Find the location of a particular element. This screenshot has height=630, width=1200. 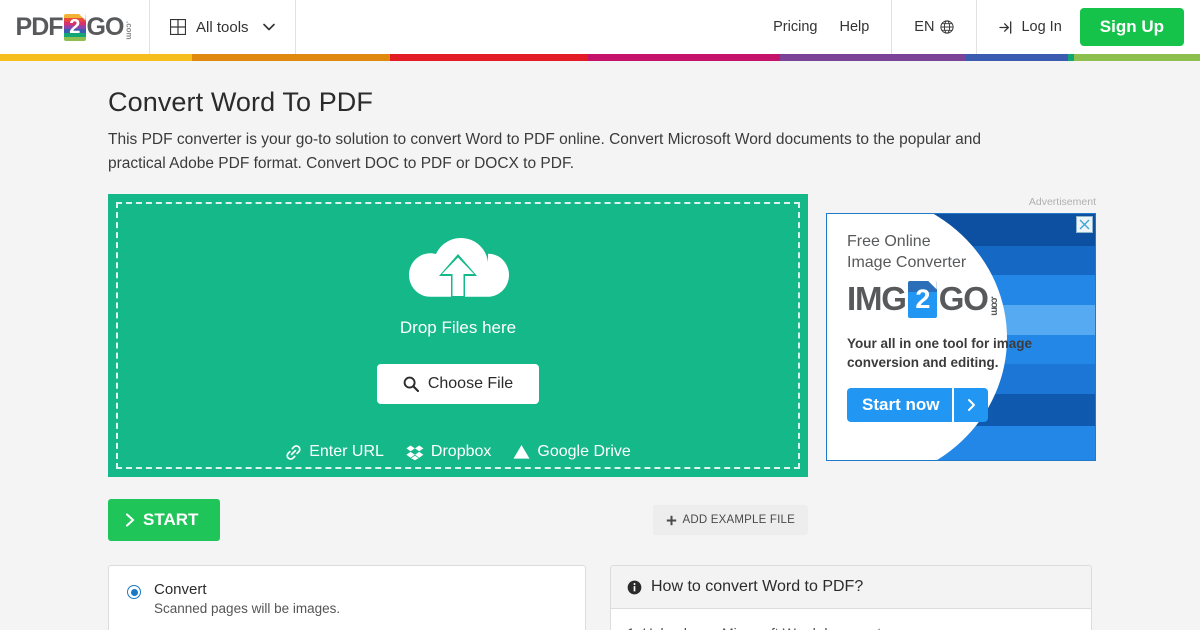

language-selector: EN is located at coordinates (934, 27).